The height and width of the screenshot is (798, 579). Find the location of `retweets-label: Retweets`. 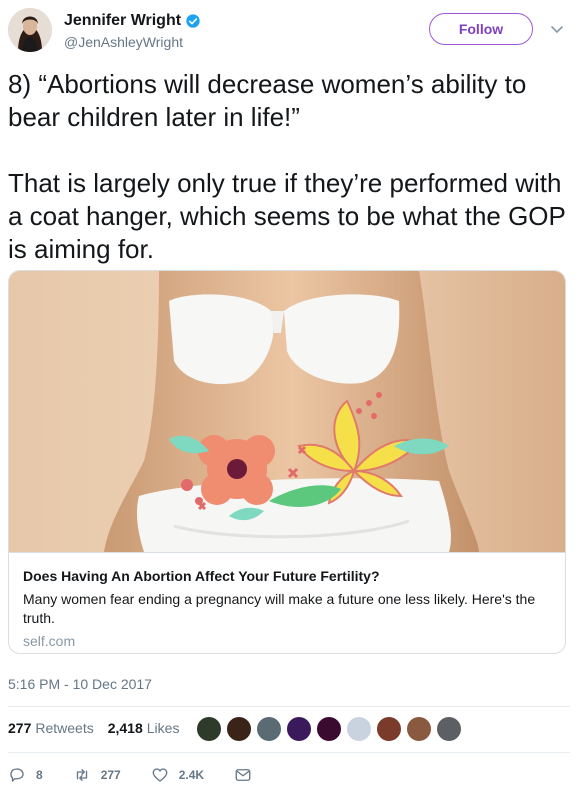

retweets-label: Retweets is located at coordinates (64, 728).